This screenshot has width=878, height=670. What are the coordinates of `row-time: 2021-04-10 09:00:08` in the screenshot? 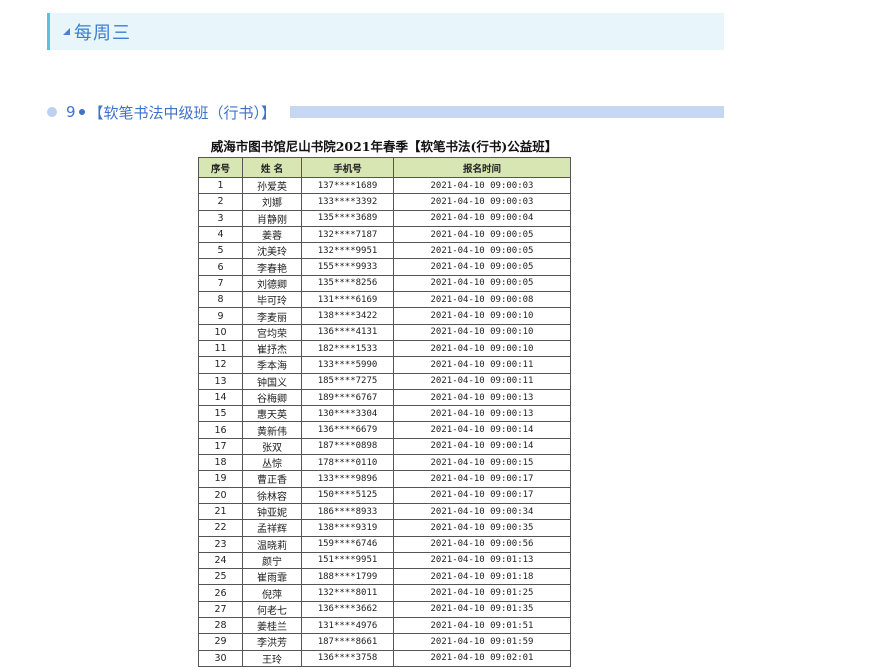 It's located at (482, 300).